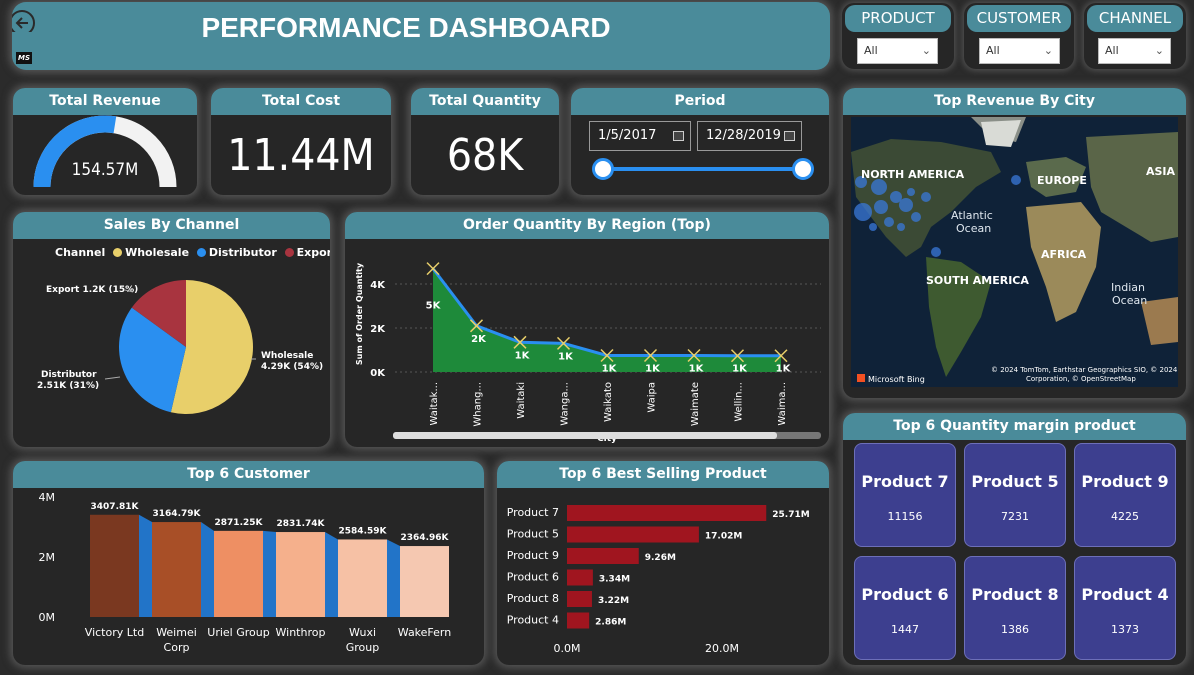  I want to click on map-label-north-america: NORTH AMERICA, so click(913, 174).